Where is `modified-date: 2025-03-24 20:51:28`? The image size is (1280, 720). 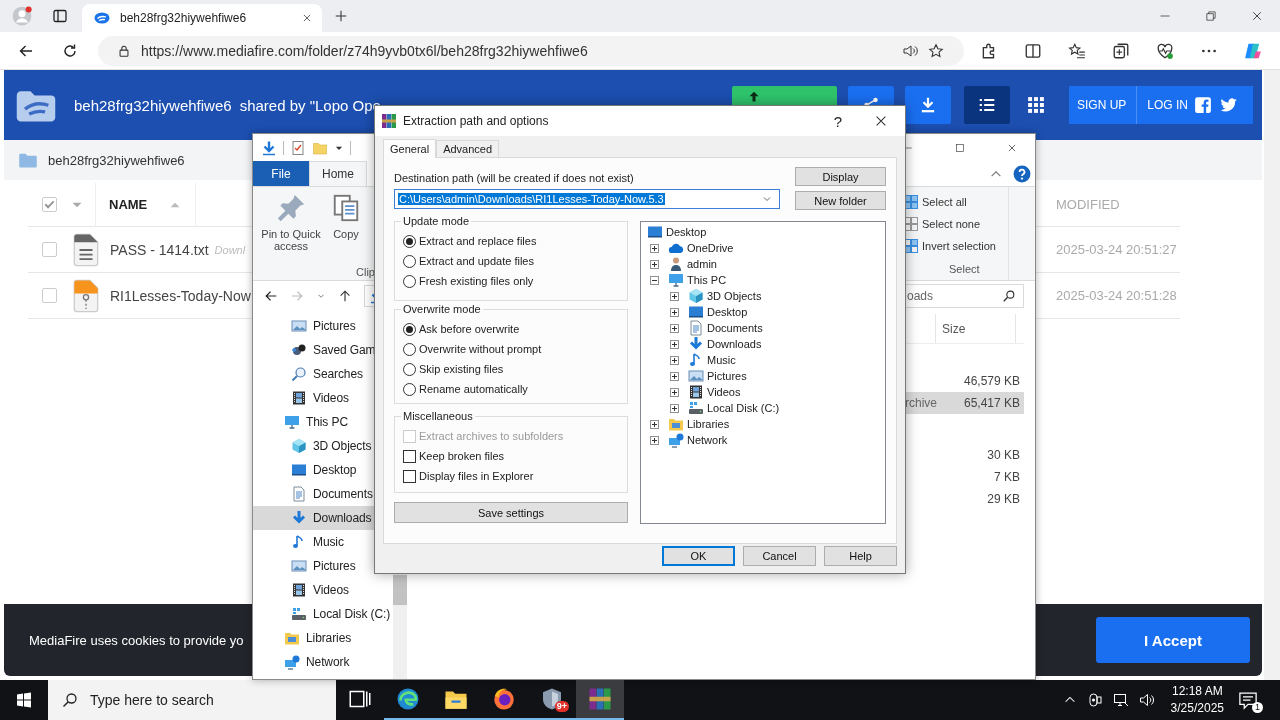
modified-date: 2025-03-24 20:51:28 is located at coordinates (1117, 295).